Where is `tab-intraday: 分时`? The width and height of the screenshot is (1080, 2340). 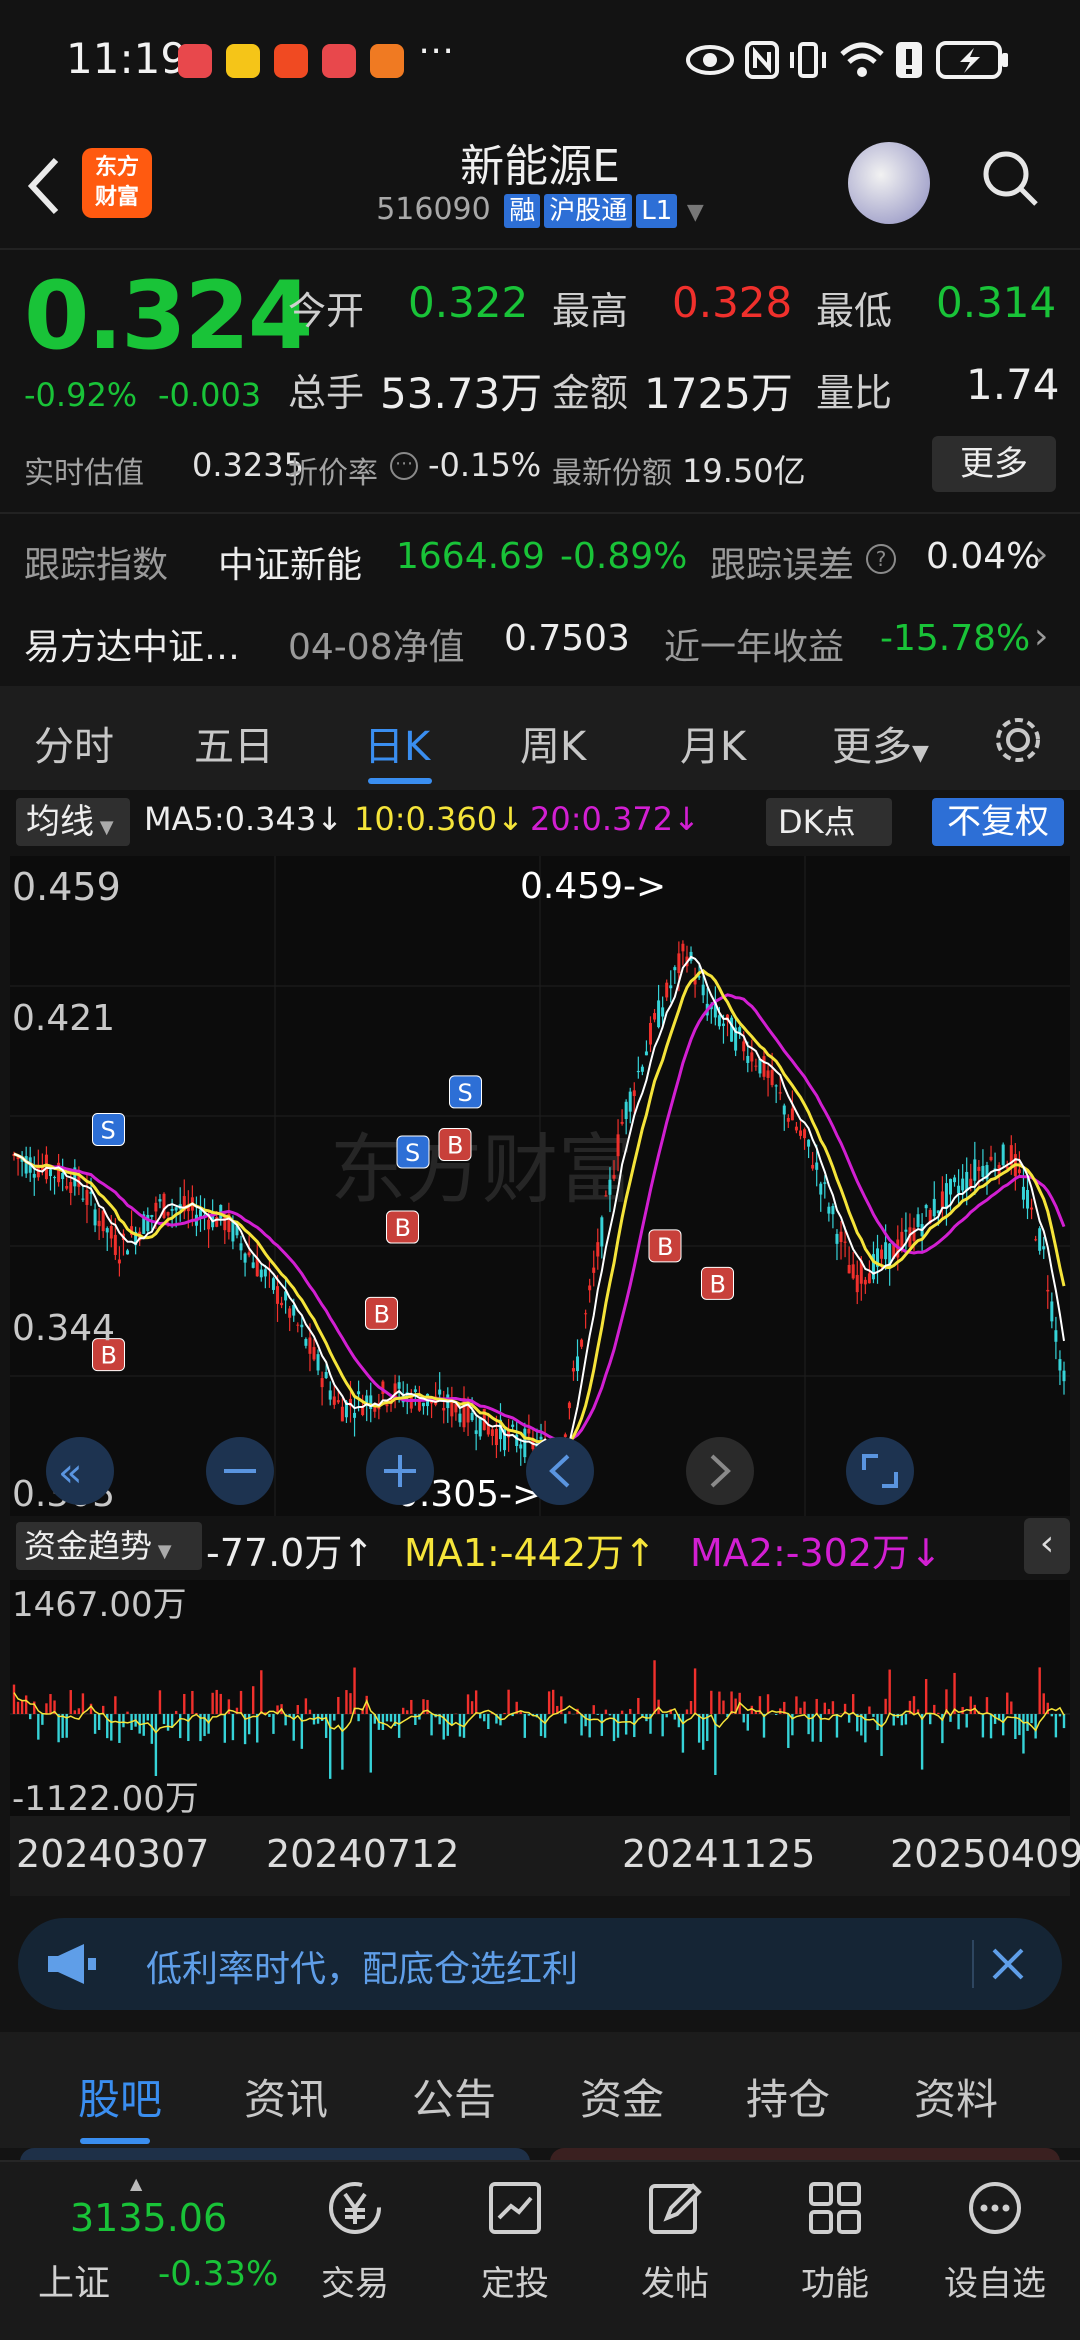 tab-intraday: 分时 is located at coordinates (74, 743).